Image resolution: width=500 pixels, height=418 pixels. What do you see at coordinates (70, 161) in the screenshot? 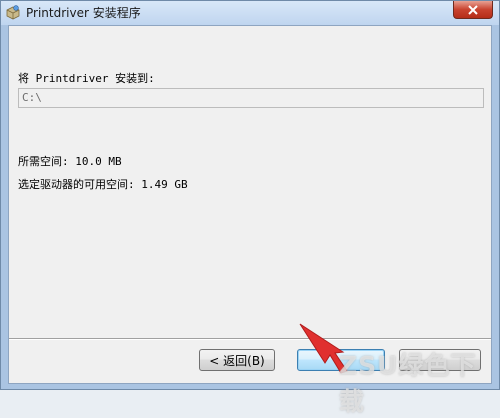
I see `space-required-text: 所需空间: 10.0 MB` at bounding box center [70, 161].